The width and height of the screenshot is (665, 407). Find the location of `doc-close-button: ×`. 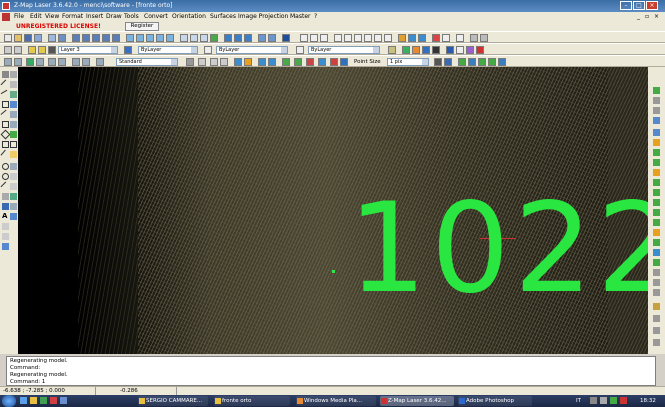

doc-close-button: × is located at coordinates (656, 17).